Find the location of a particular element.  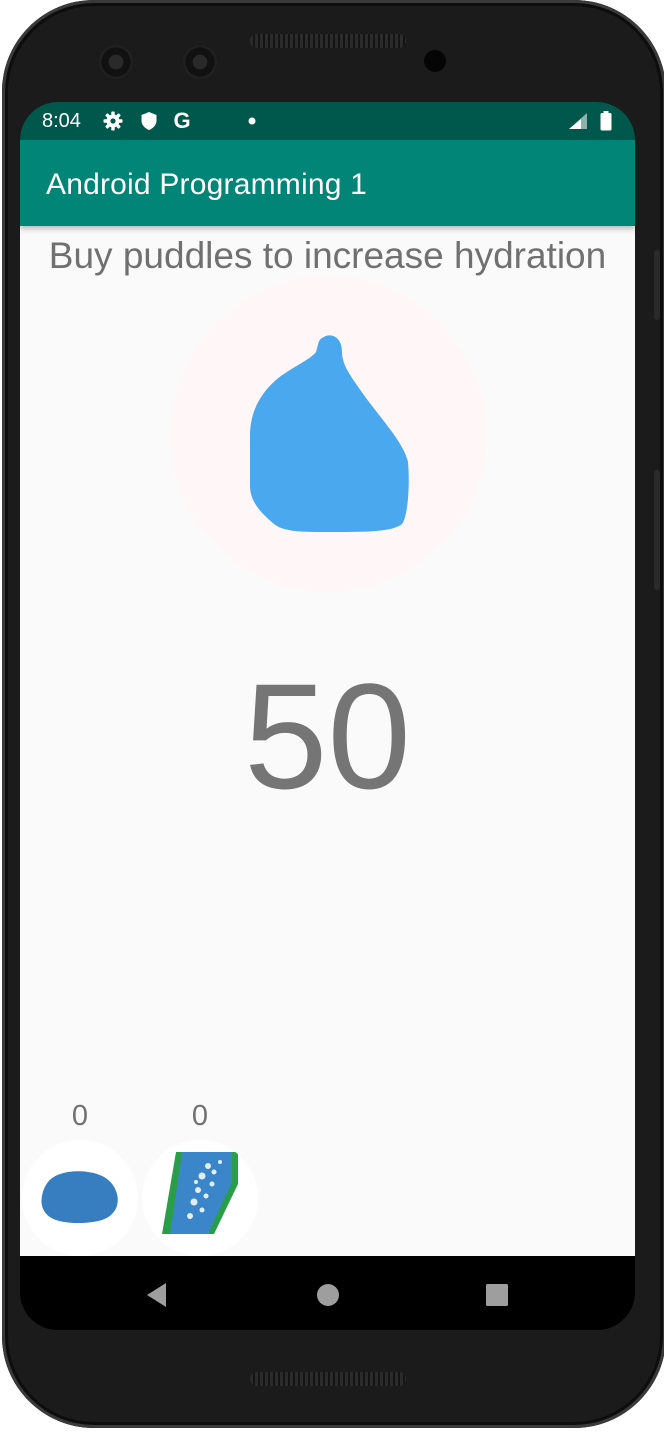

google-icon: G is located at coordinates (182, 120).